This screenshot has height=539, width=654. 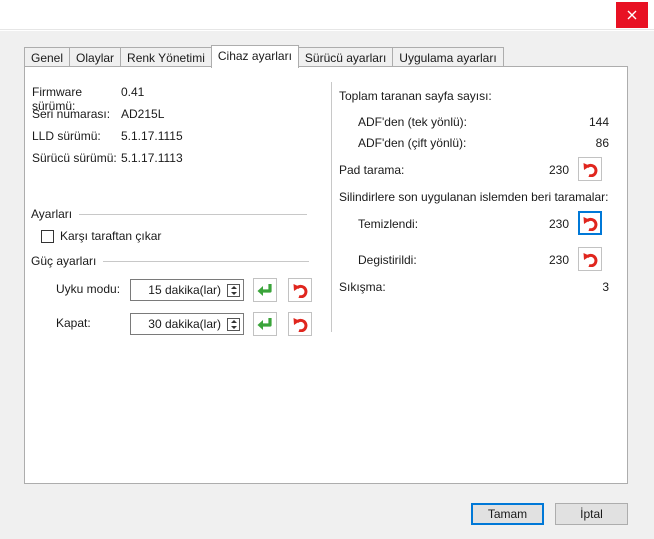 I want to click on sleep-spin-icon, so click(x=233, y=290).